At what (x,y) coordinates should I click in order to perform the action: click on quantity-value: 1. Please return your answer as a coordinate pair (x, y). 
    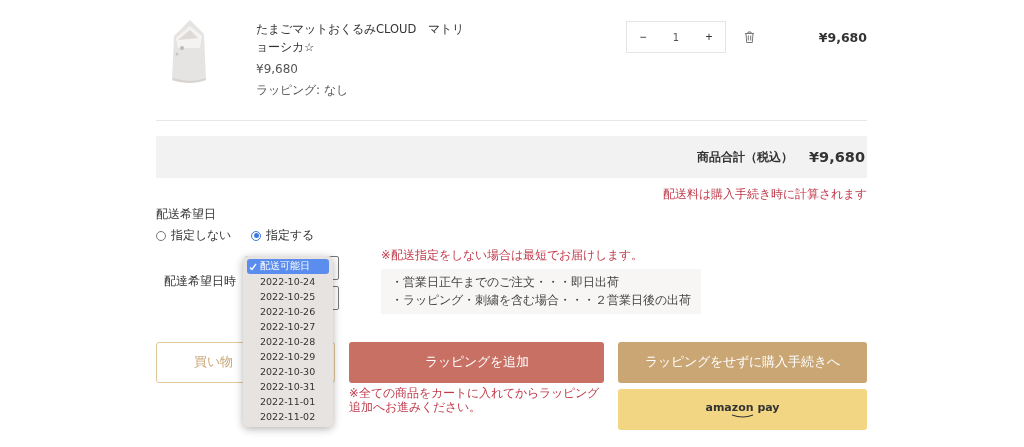
    Looking at the image, I should click on (676, 37).